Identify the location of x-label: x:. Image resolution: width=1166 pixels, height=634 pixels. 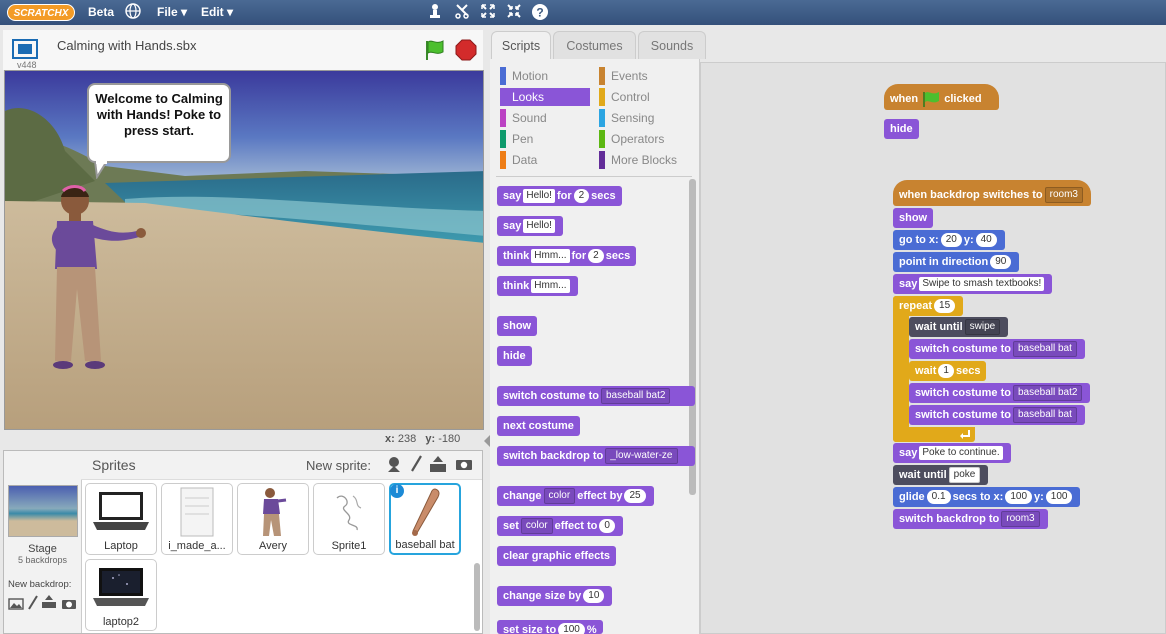
(390, 439).